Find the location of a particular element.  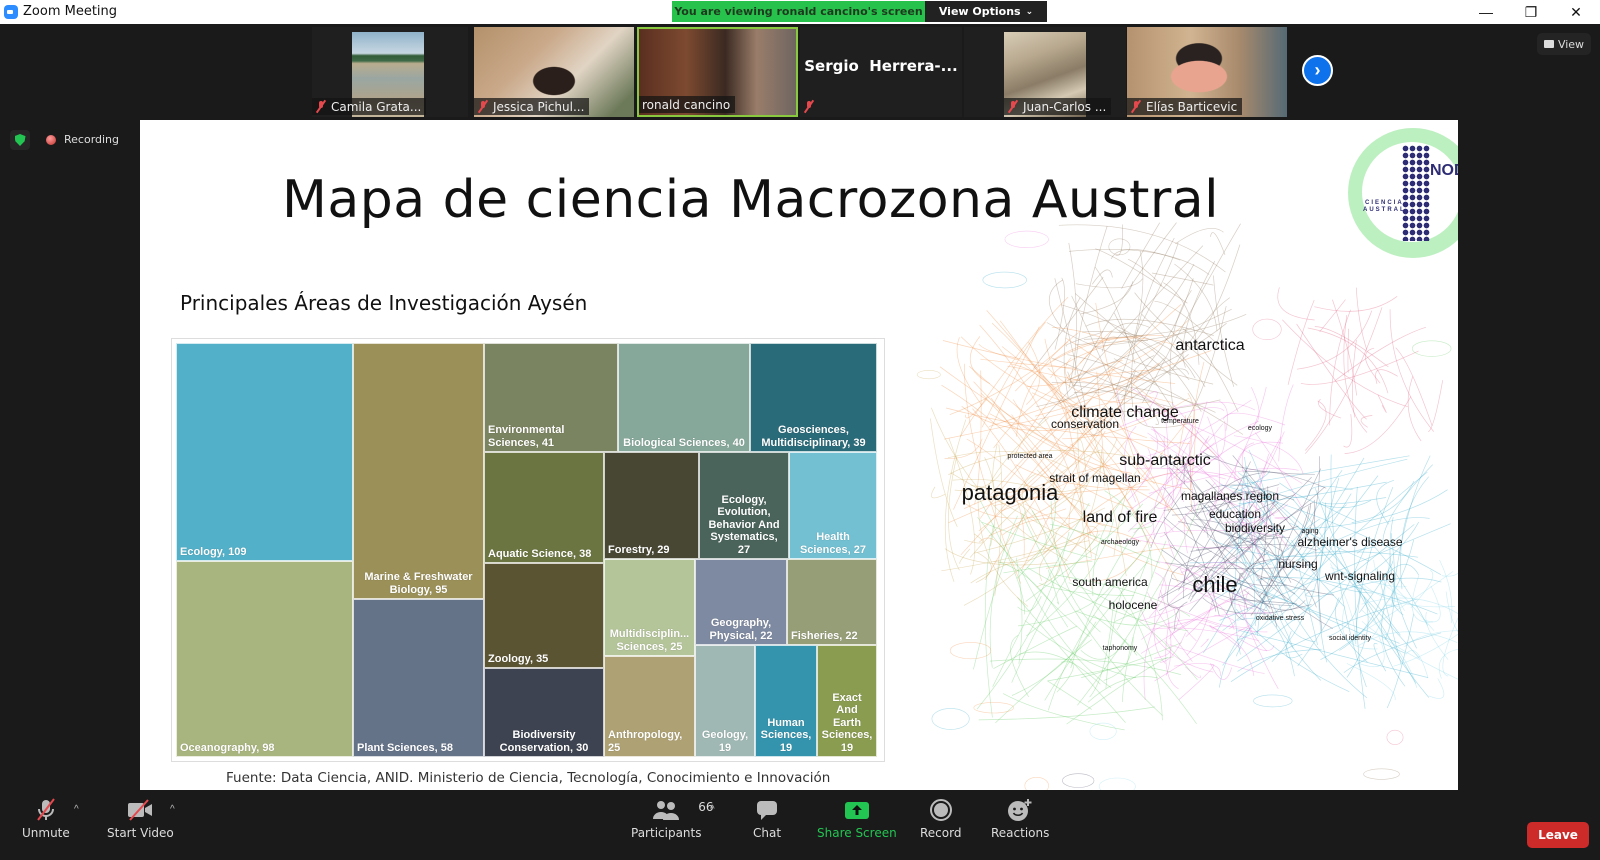

view-layout-button: View is located at coordinates (1564, 44).